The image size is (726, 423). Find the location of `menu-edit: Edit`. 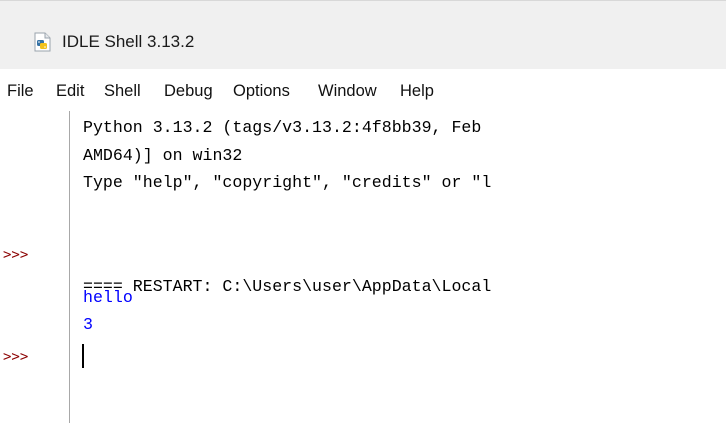

menu-edit: Edit is located at coordinates (70, 91).